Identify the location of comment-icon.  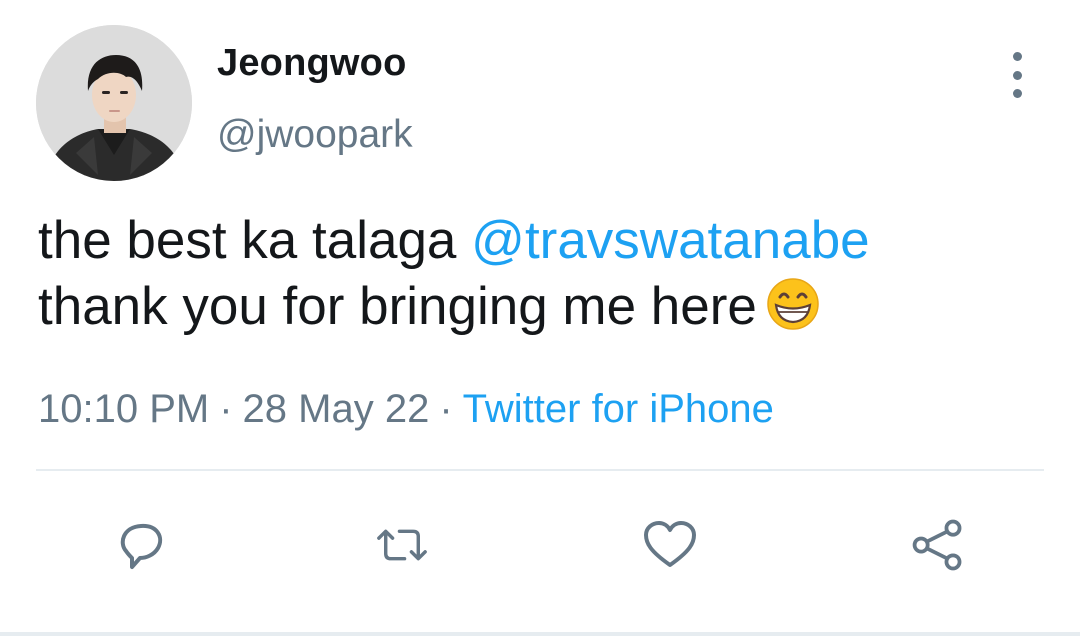
(141, 546).